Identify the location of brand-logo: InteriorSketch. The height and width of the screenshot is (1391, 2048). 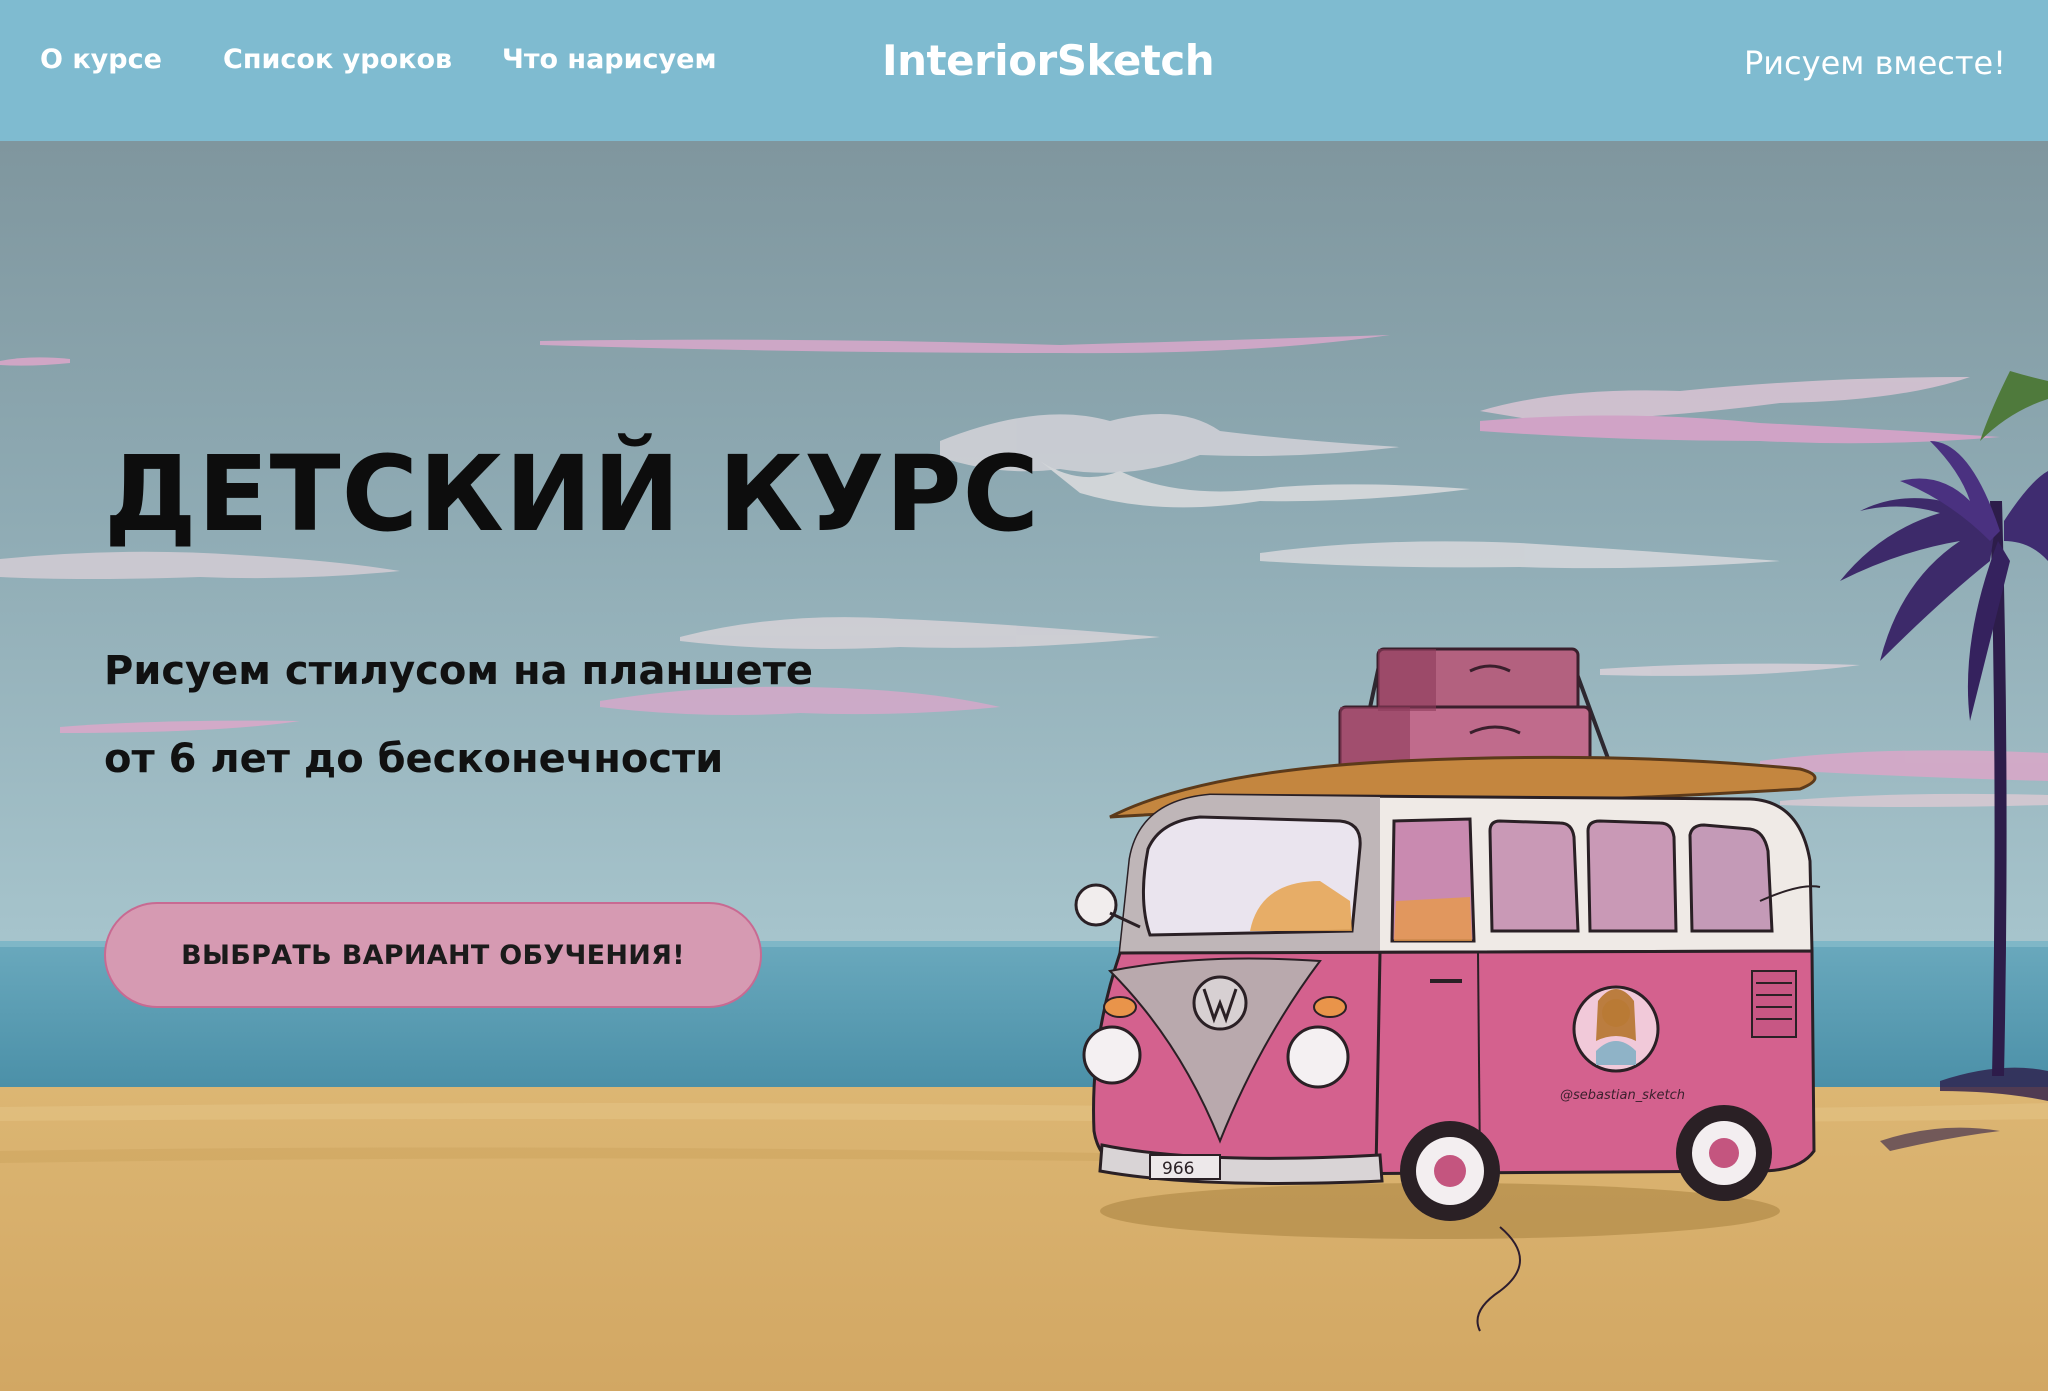
(1048, 60).